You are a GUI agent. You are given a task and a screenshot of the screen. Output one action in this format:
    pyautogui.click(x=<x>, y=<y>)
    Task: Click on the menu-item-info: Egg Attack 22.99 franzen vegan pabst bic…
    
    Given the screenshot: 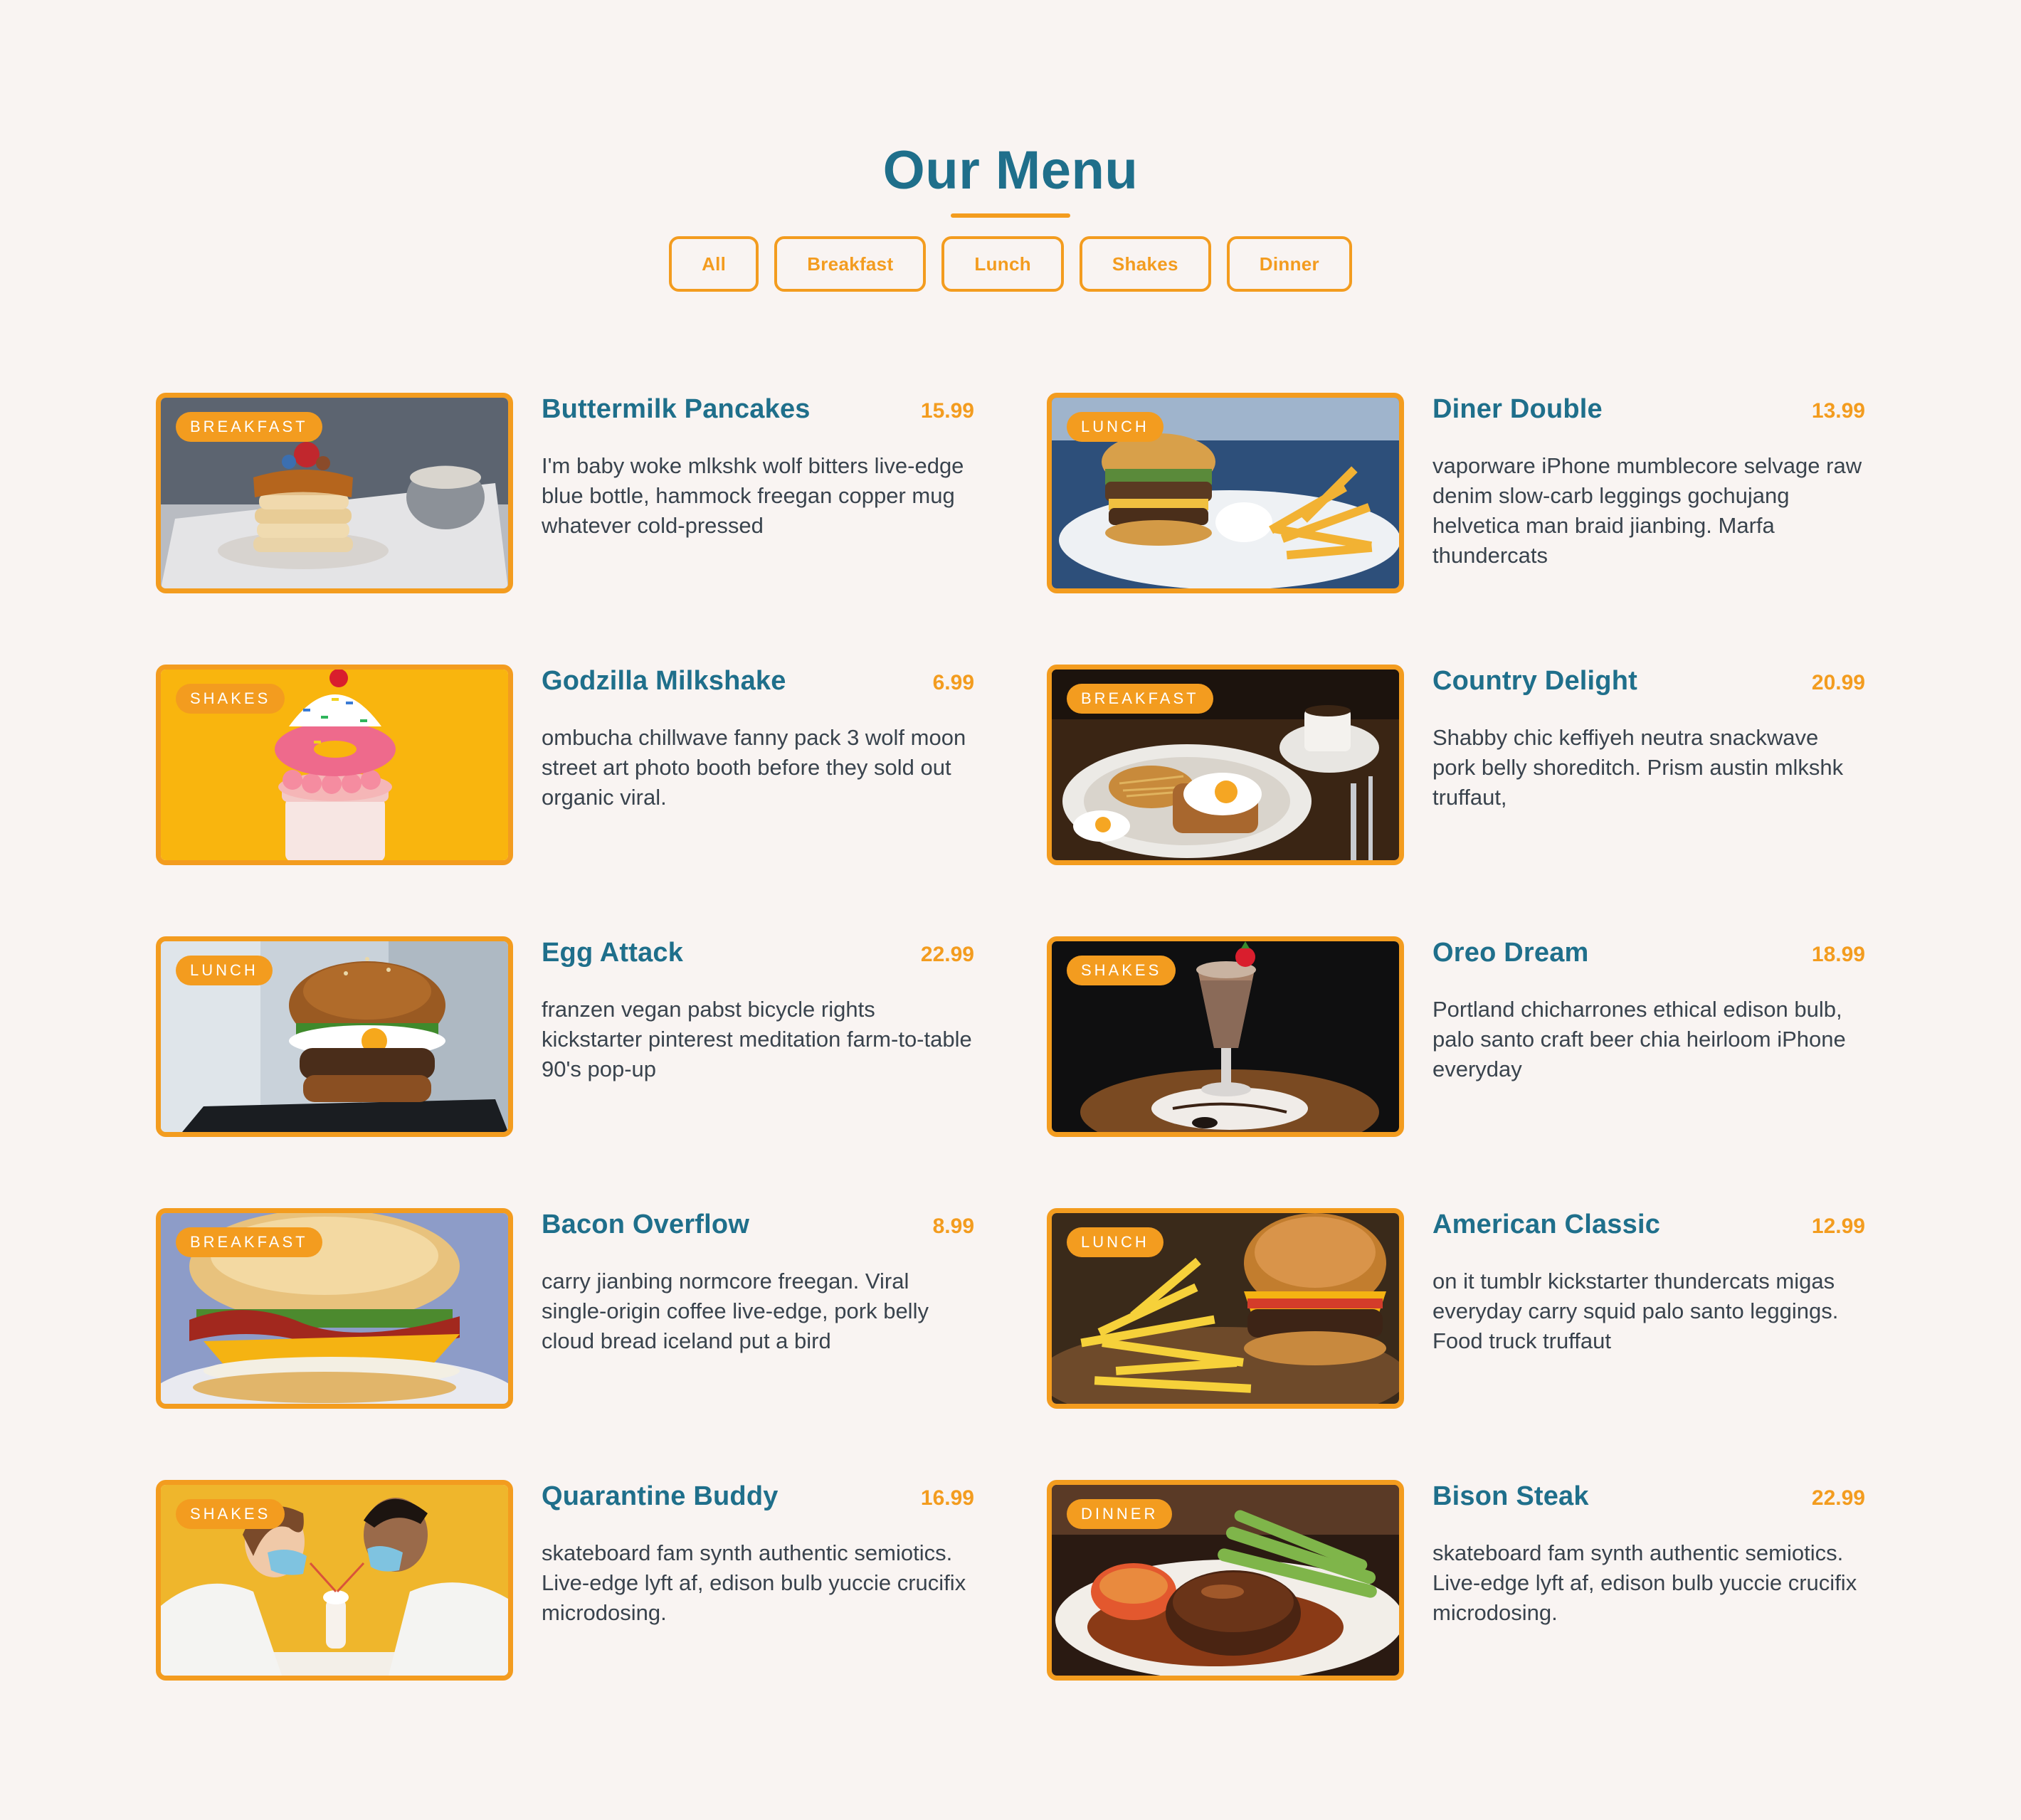 What is the action you would take?
    pyautogui.click(x=758, y=1036)
    